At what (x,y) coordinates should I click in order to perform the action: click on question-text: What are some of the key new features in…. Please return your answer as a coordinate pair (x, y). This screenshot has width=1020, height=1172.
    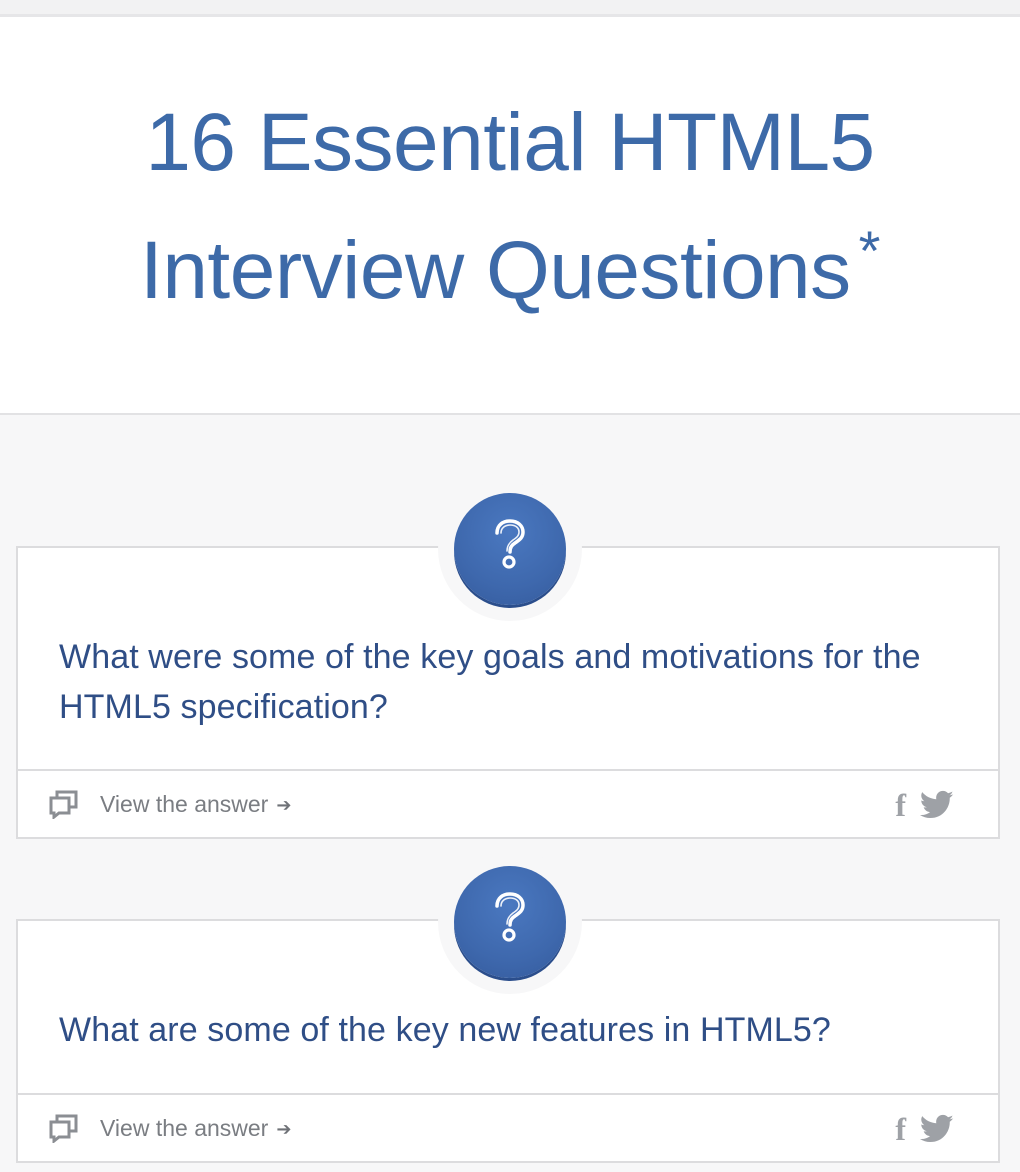
    Looking at the image, I should click on (445, 1030).